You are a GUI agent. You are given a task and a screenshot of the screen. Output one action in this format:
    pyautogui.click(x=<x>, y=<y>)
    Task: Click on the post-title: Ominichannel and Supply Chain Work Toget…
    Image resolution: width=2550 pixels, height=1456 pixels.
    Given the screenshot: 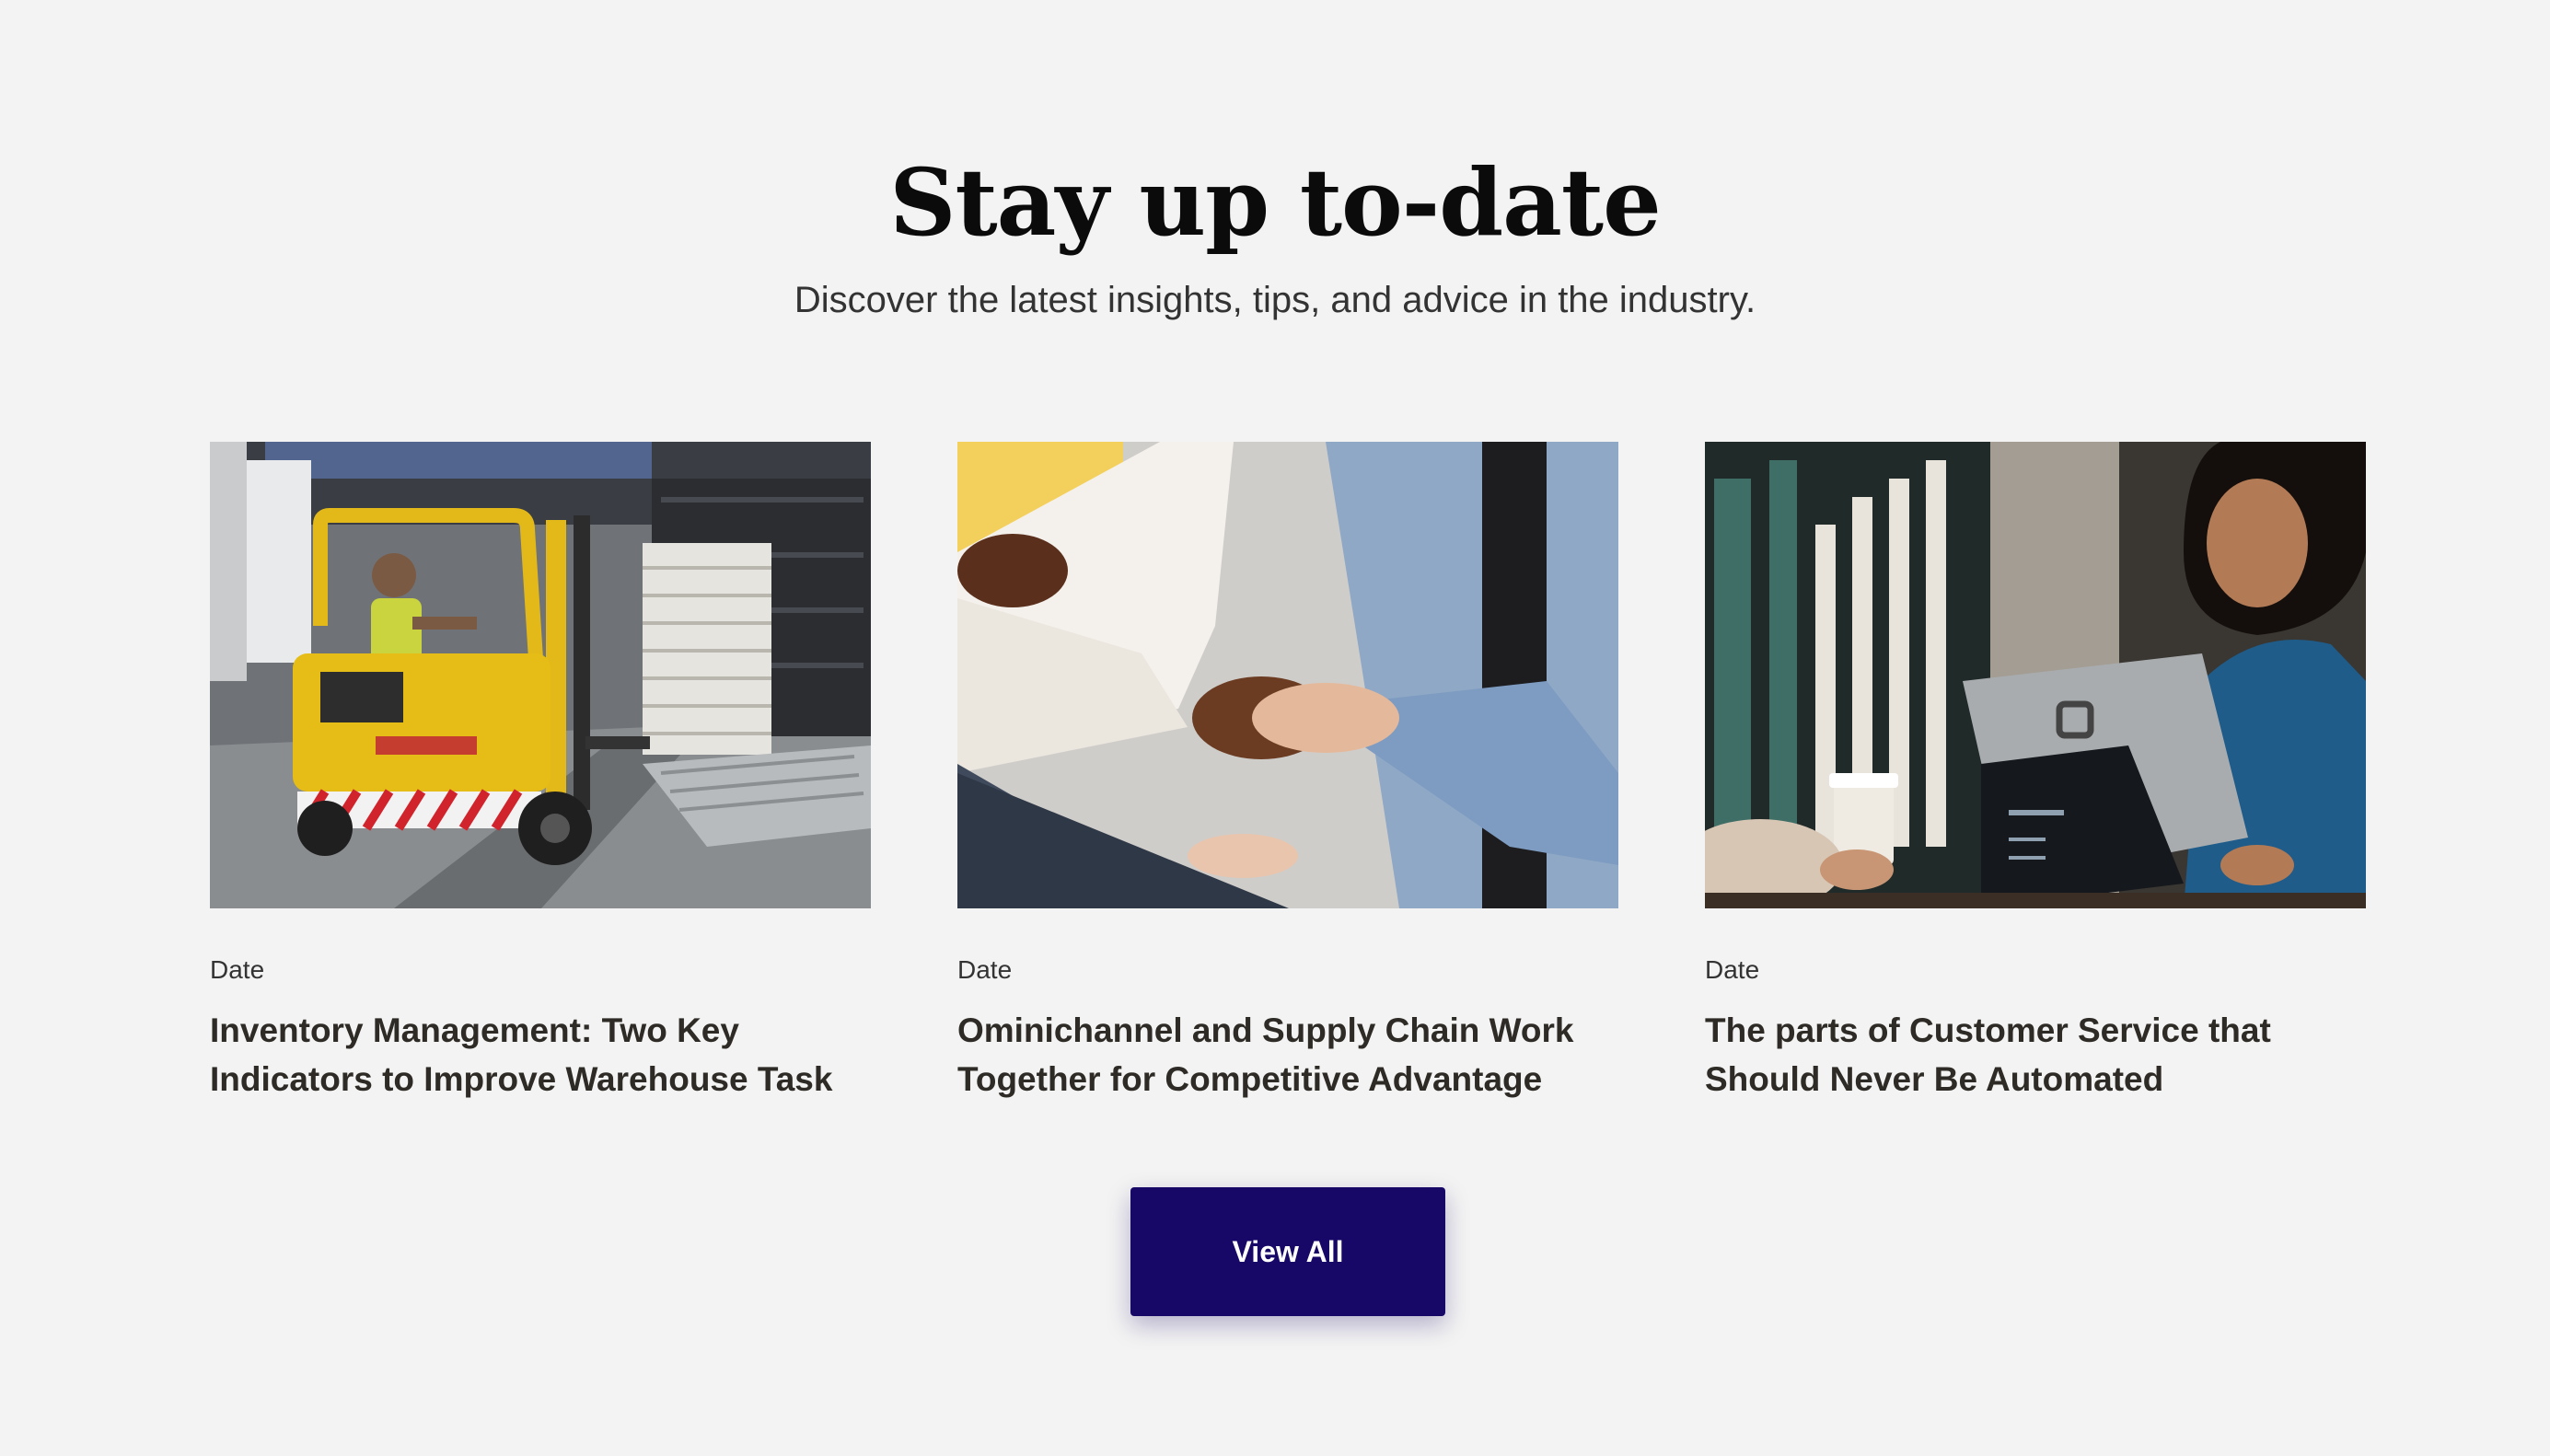 What is the action you would take?
    pyautogui.click(x=1287, y=1055)
    